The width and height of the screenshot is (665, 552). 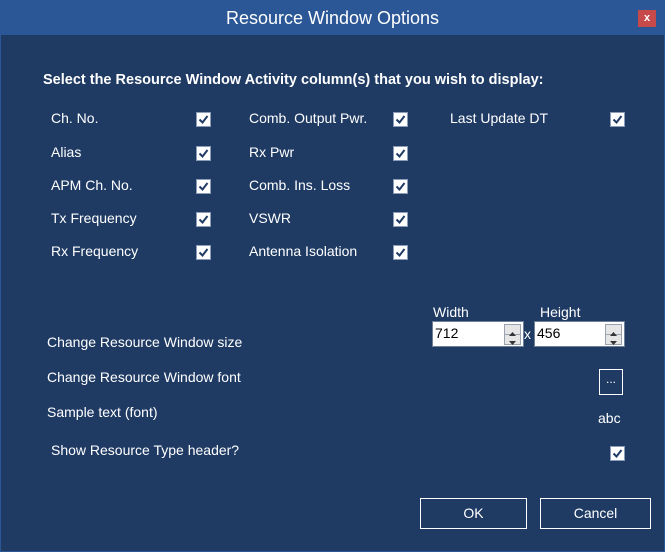 What do you see at coordinates (145, 450) in the screenshot?
I see `show-resource-type-header-label: Show Resource Type header?` at bounding box center [145, 450].